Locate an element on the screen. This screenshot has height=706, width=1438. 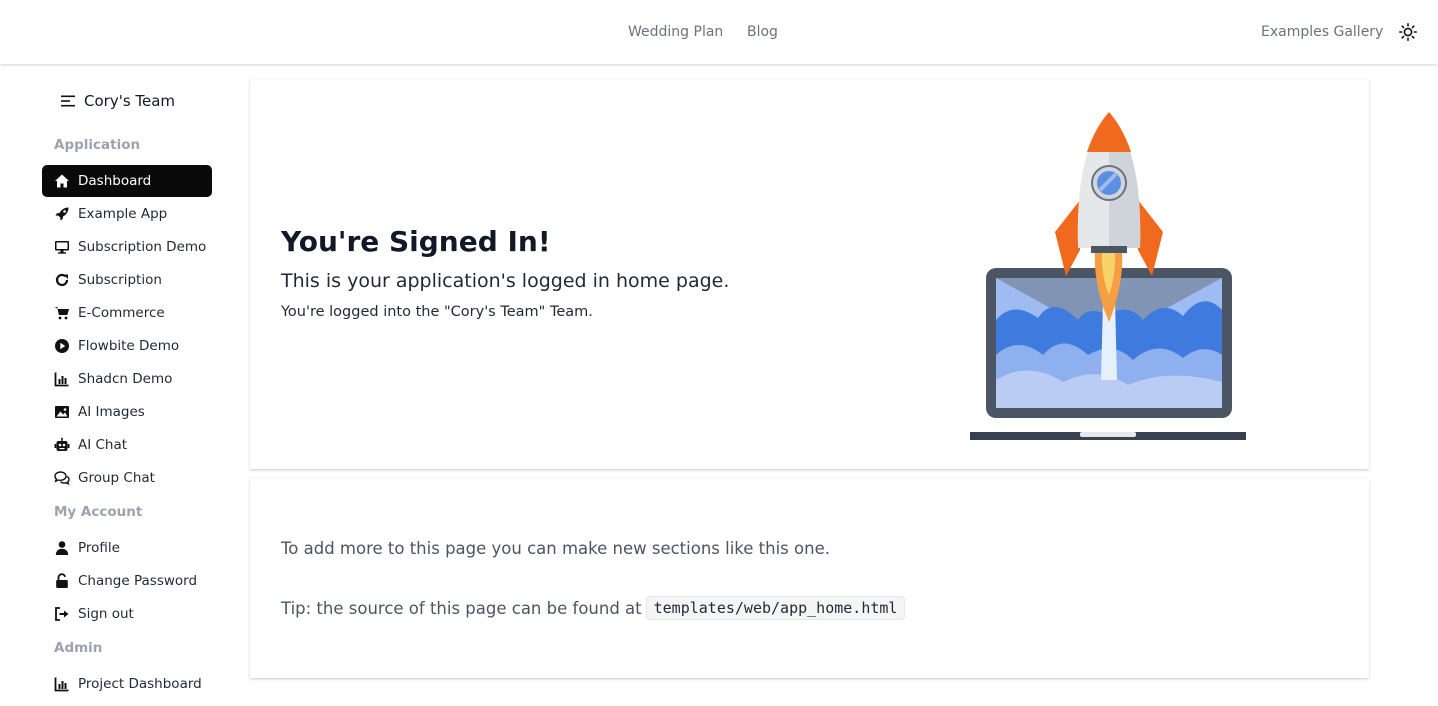
sidebar-item-shadcn-demo: Shadcn Demo is located at coordinates (127, 379).